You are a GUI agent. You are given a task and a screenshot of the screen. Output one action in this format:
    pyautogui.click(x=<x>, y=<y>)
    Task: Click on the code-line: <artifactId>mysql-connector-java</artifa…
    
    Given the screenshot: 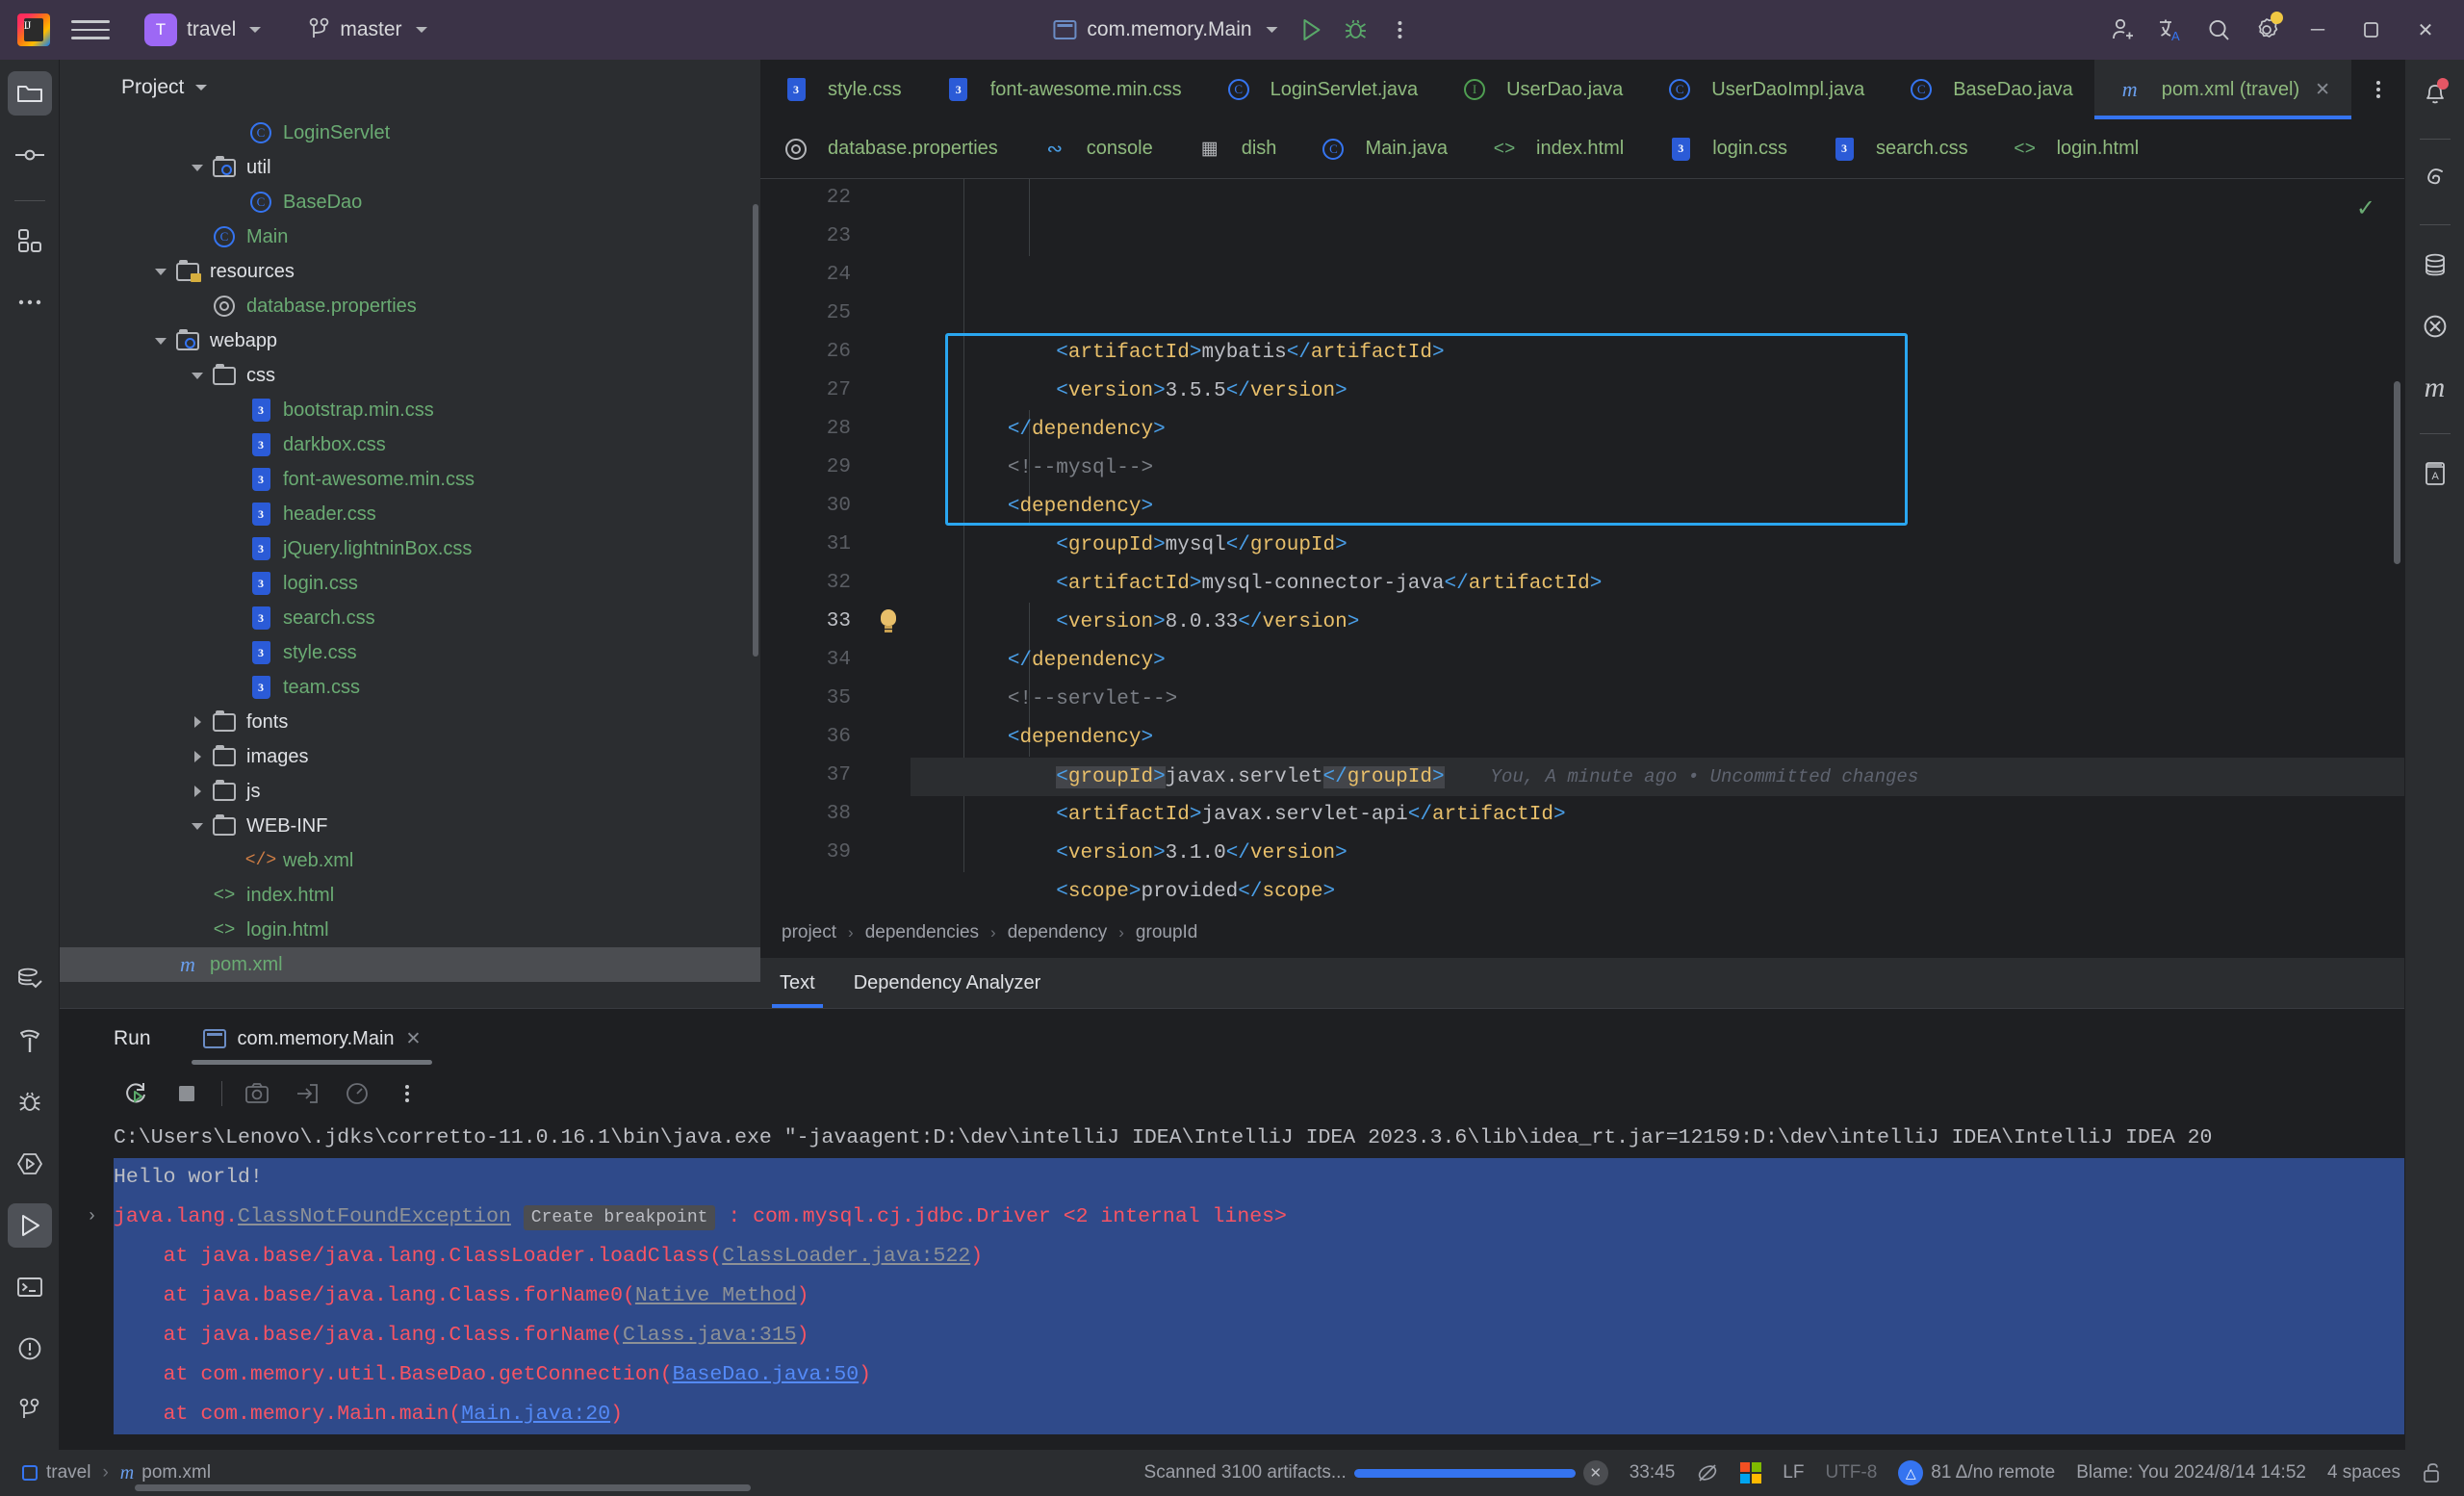 What is the action you would take?
    pyautogui.click(x=1657, y=585)
    